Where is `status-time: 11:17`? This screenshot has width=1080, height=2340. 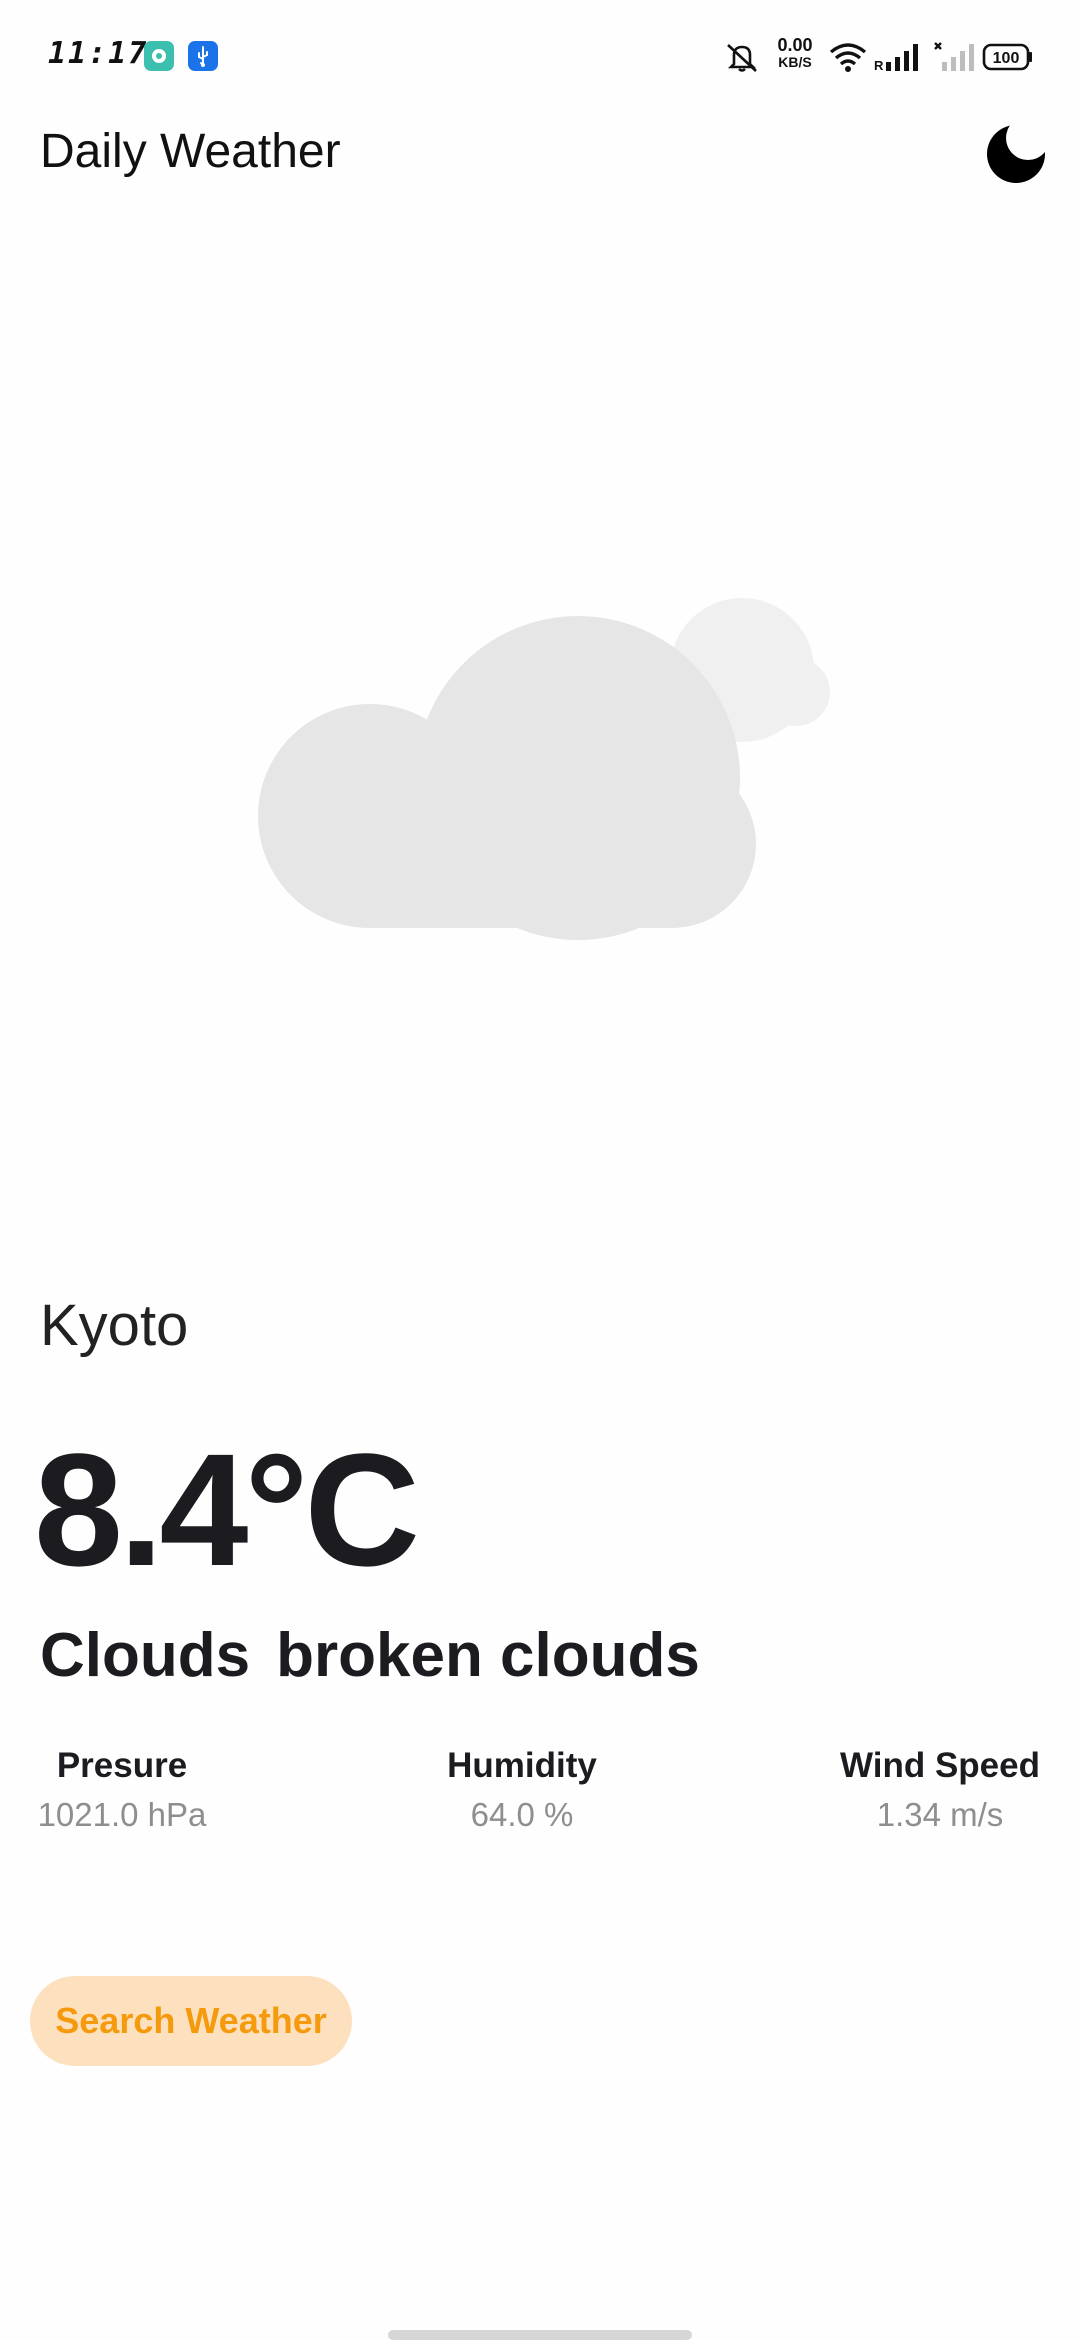 status-time: 11:17 is located at coordinates (98, 53).